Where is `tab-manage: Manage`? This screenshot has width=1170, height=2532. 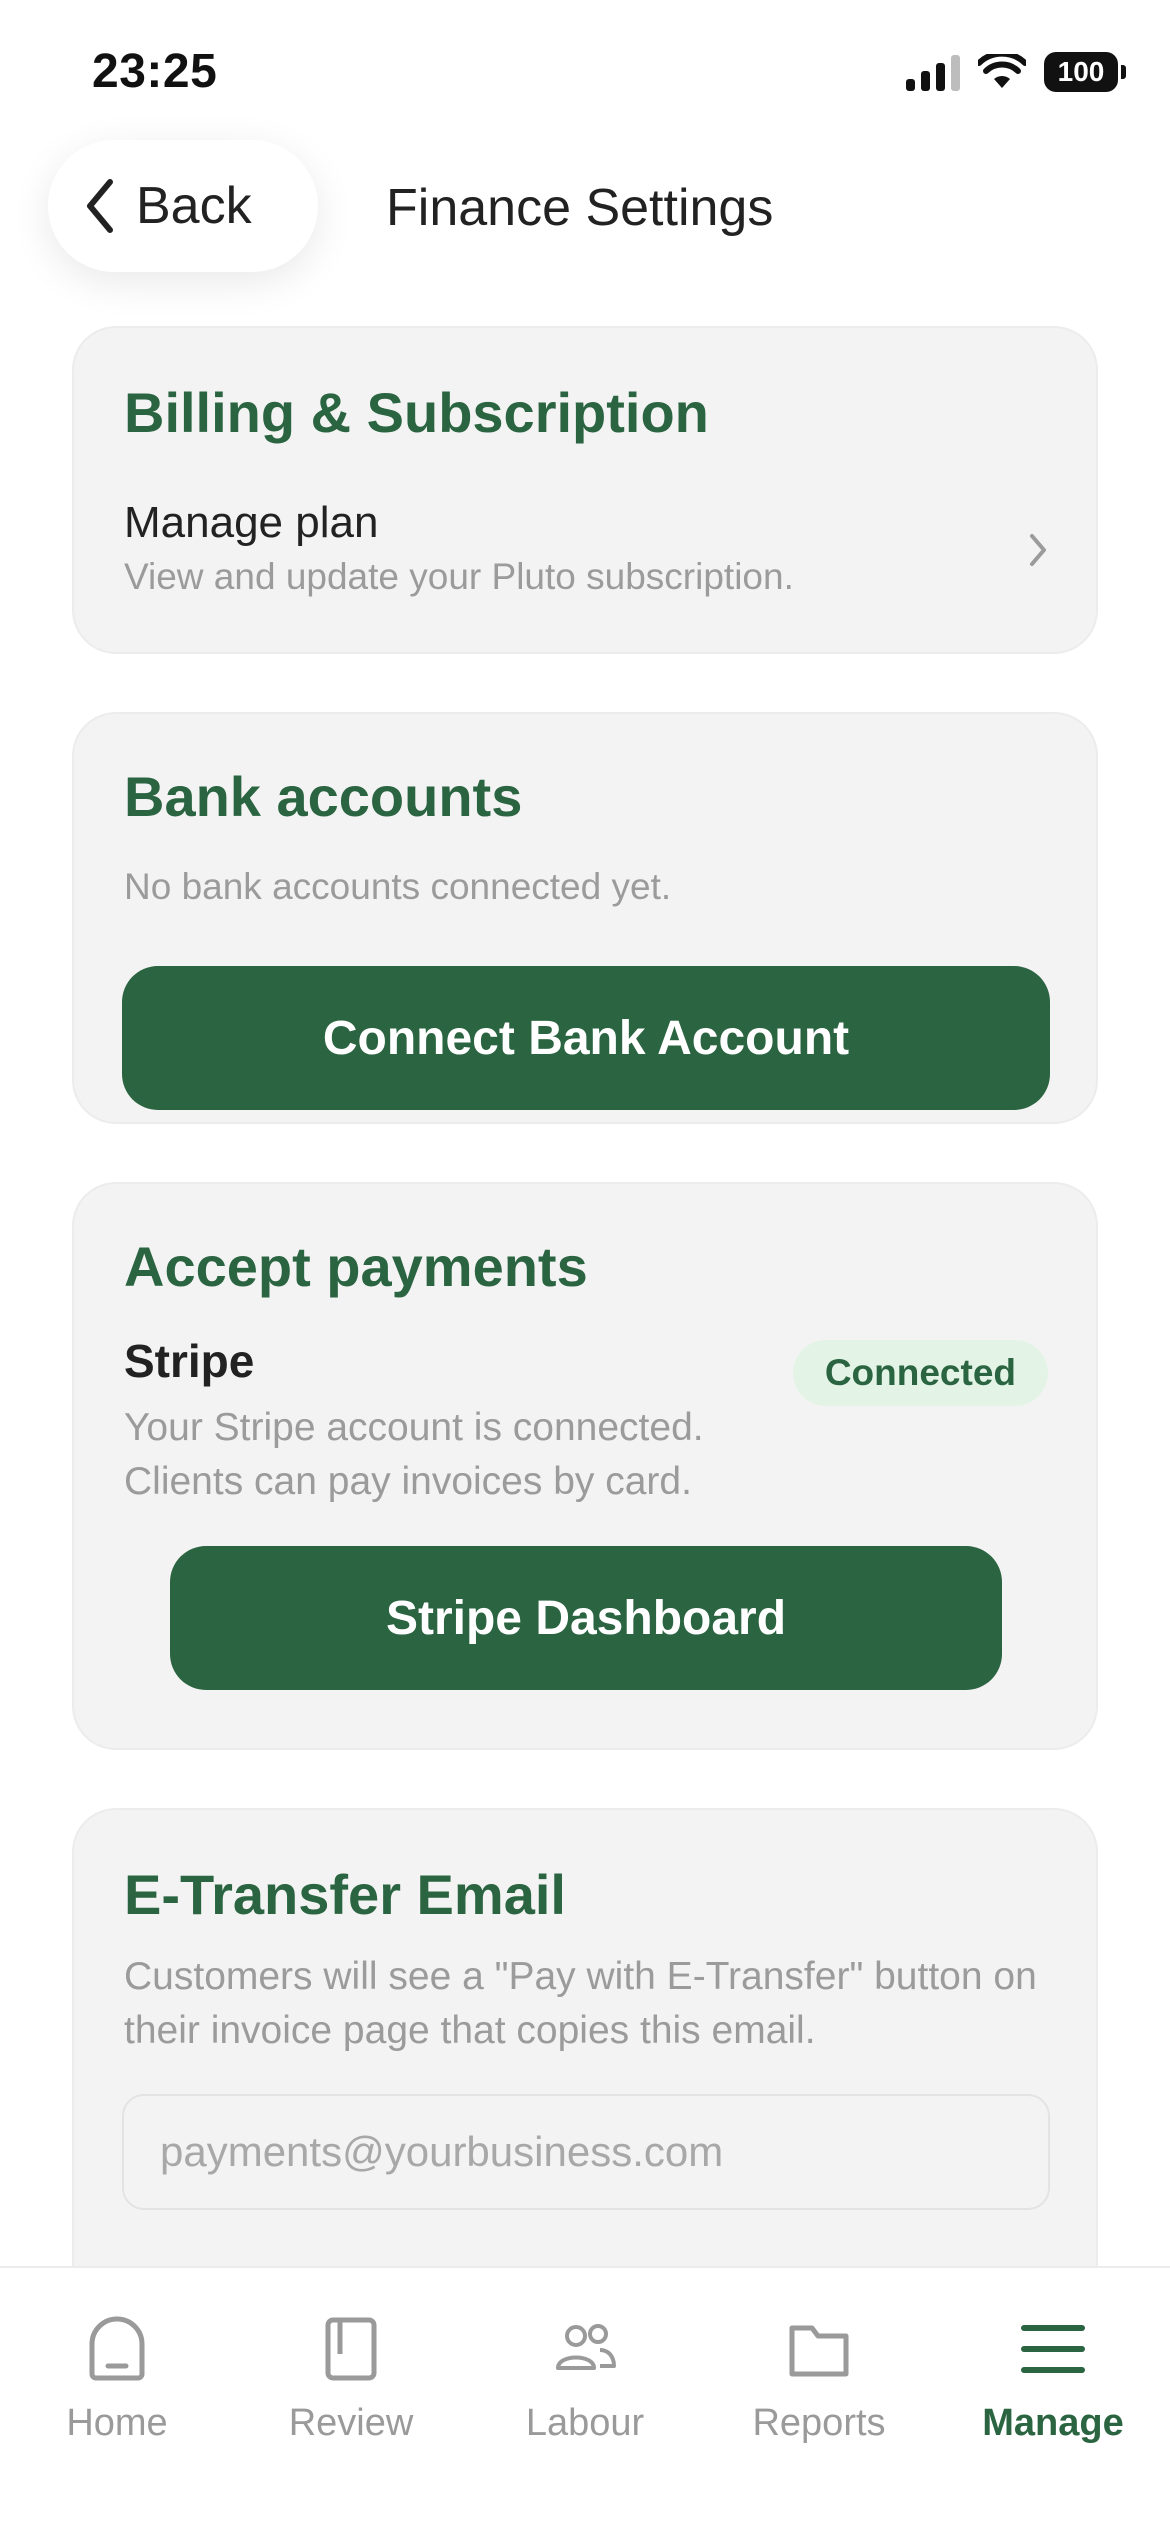
tab-manage: Manage is located at coordinates (1053, 2368).